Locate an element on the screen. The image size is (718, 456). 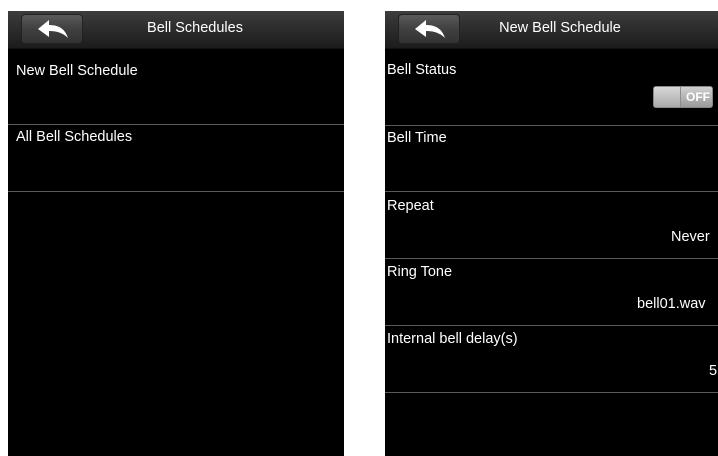
field-value: Never is located at coordinates (690, 237).